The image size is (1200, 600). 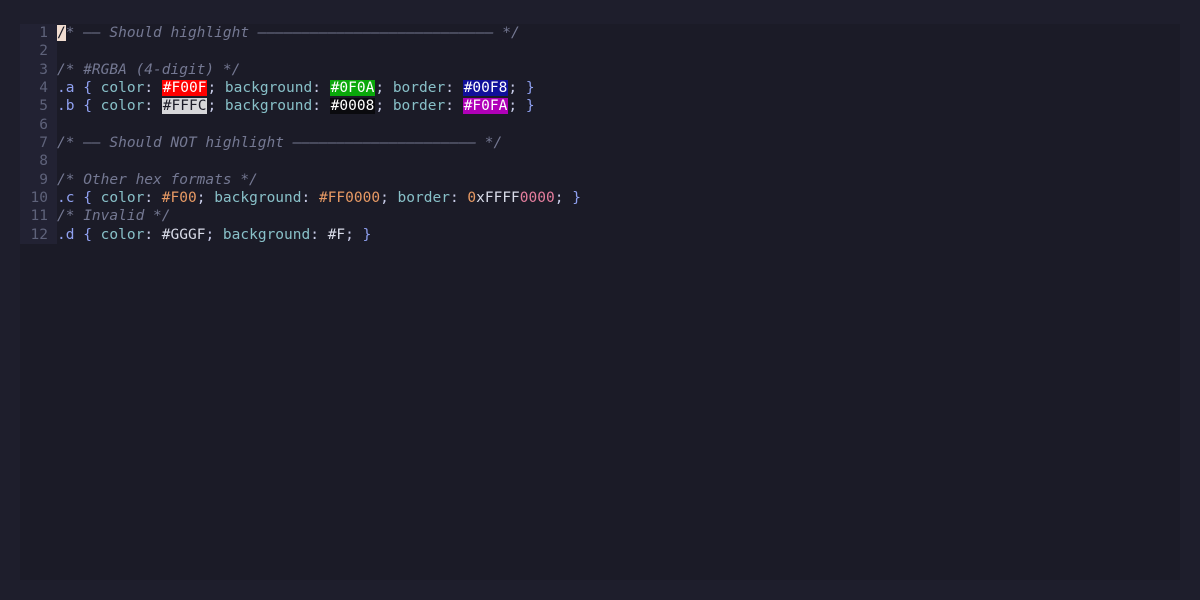 I want to click on line-number: 2, so click(x=43, y=51).